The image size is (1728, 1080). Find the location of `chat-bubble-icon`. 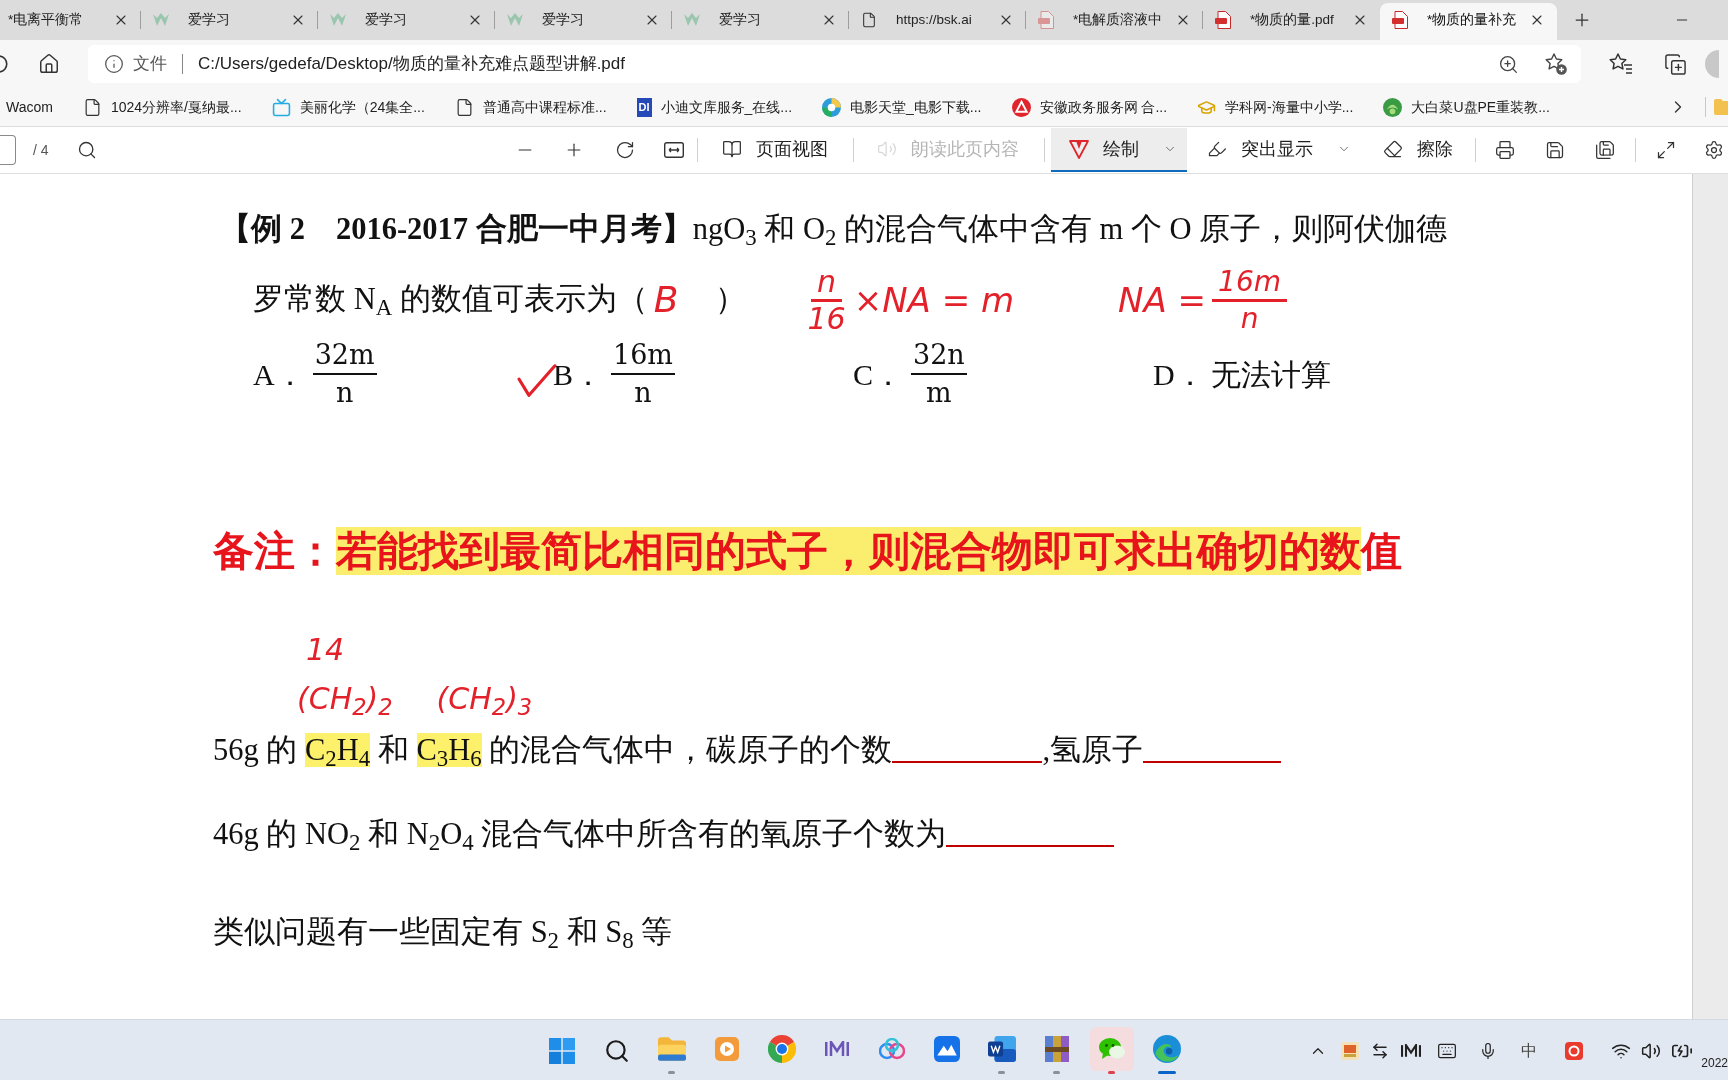

chat-bubble-icon is located at coordinates (1111, 1049).